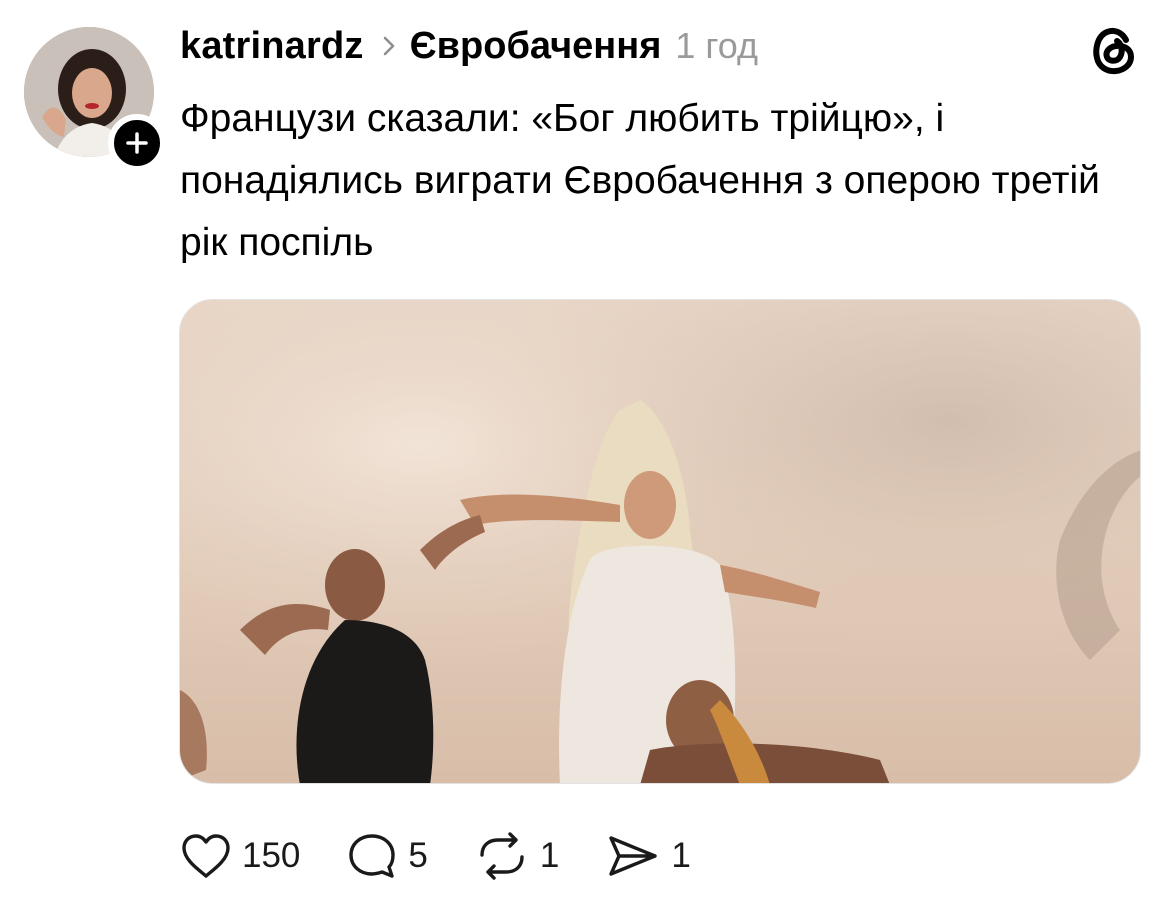 The height and width of the screenshot is (908, 1176). Describe the element at coordinates (549, 855) in the screenshot. I see `repost-count: 1` at that location.